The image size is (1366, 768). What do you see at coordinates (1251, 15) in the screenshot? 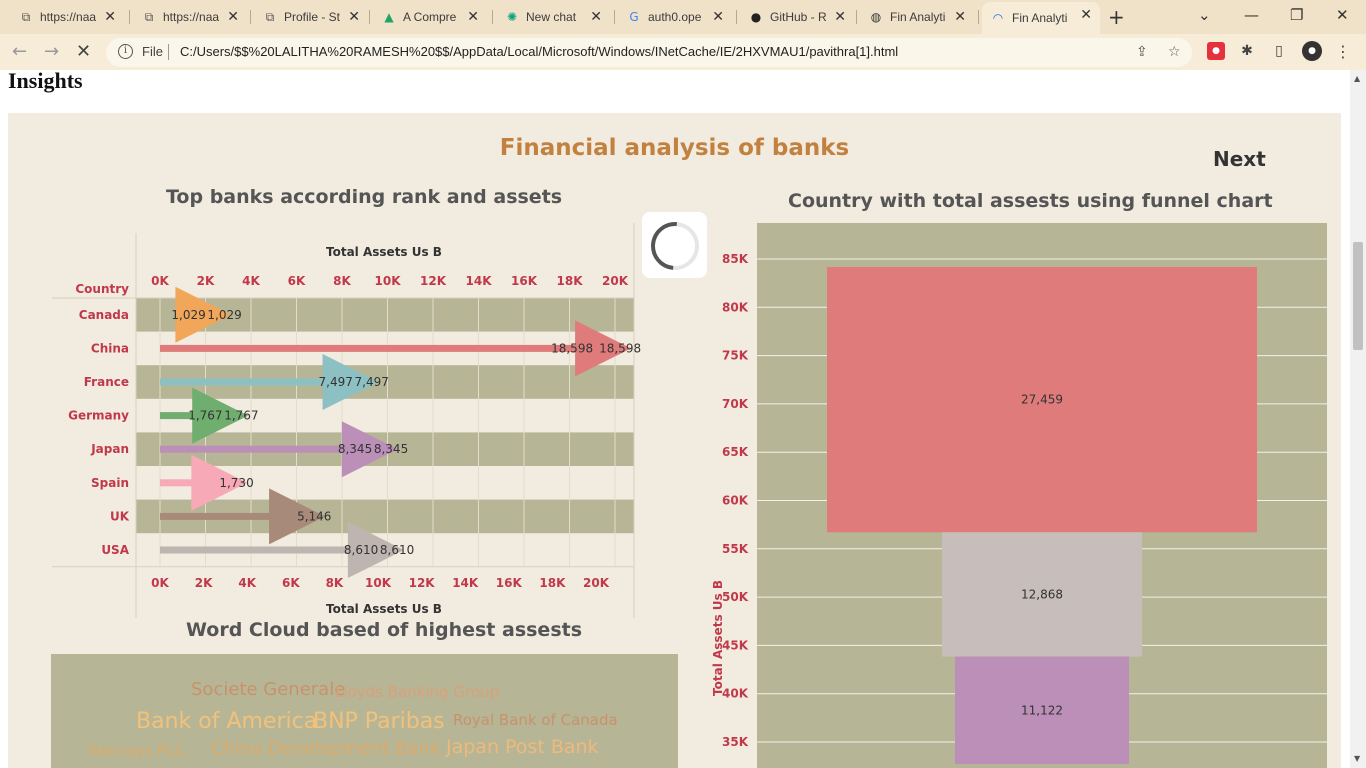
I see `minimize-button: —` at bounding box center [1251, 15].